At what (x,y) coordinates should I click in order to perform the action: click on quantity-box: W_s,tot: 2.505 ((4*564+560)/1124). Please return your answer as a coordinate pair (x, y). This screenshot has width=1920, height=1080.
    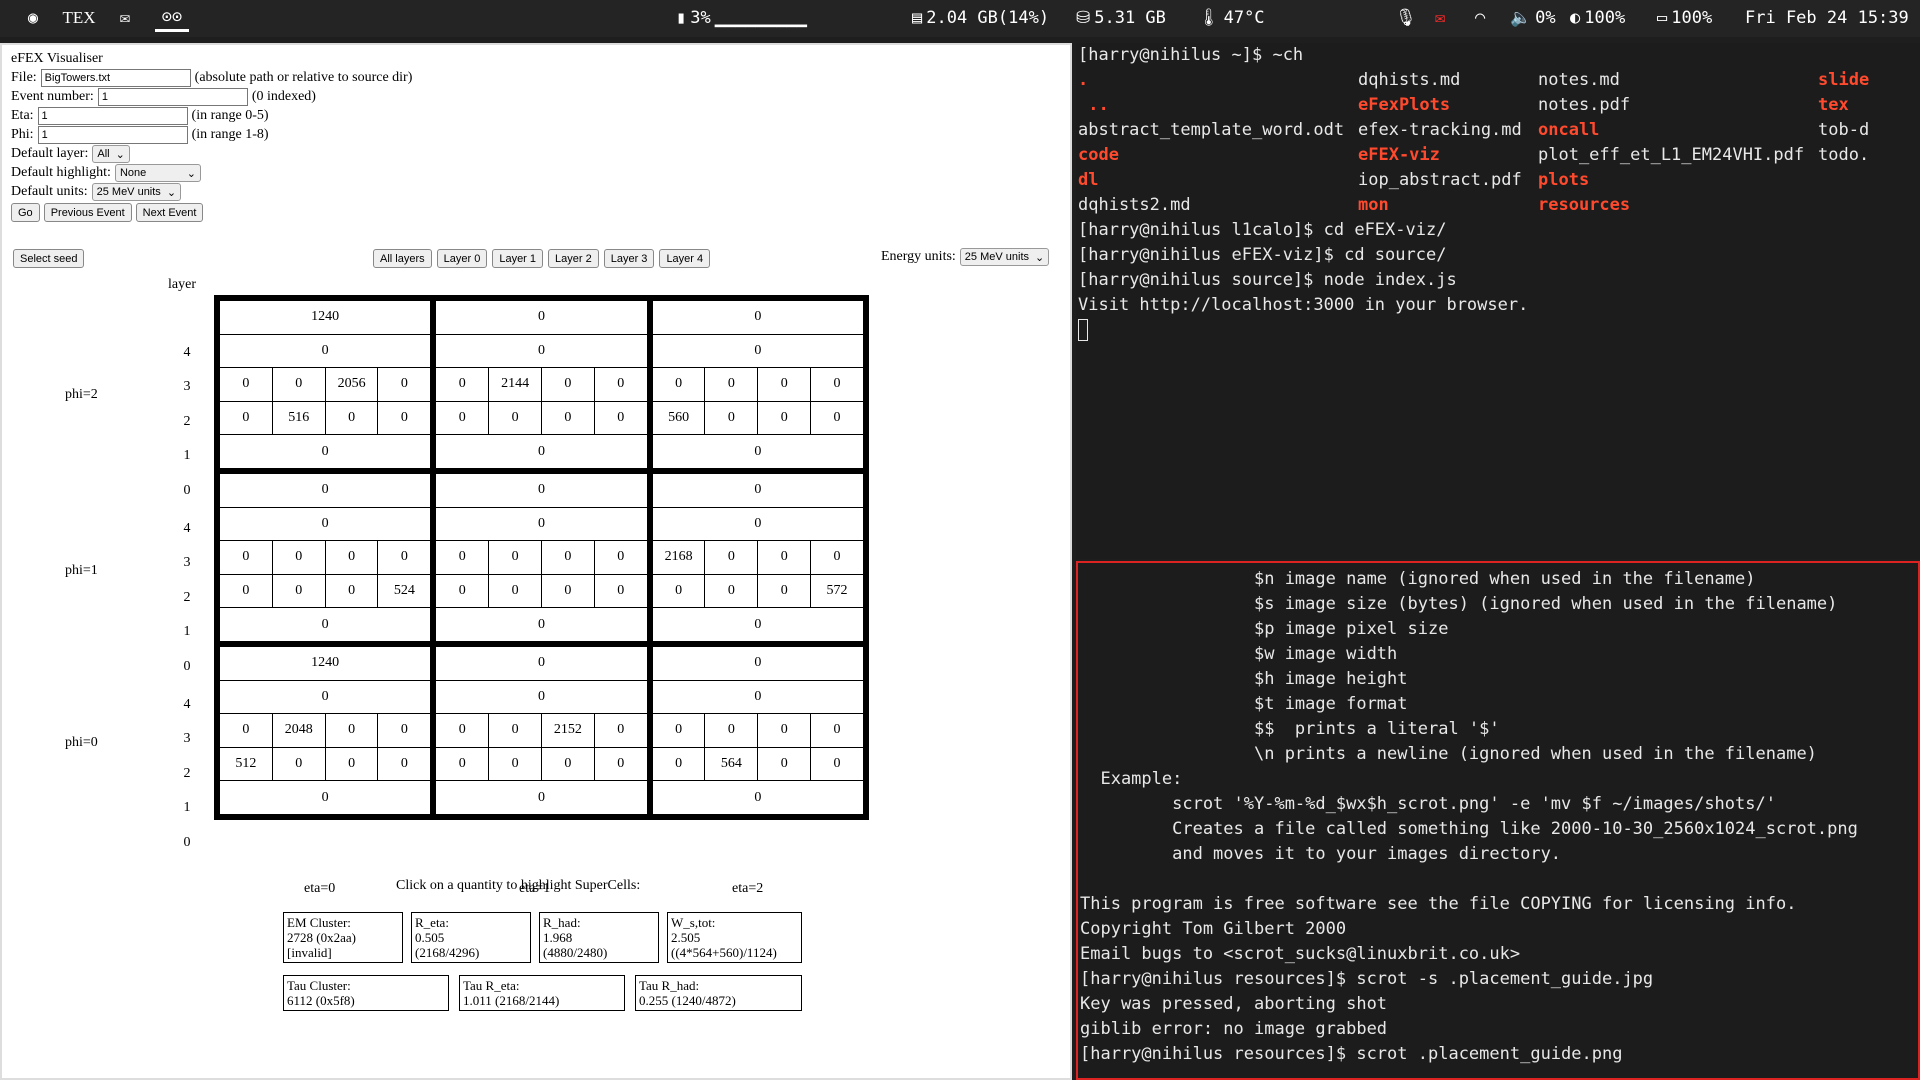
    Looking at the image, I should click on (734, 937).